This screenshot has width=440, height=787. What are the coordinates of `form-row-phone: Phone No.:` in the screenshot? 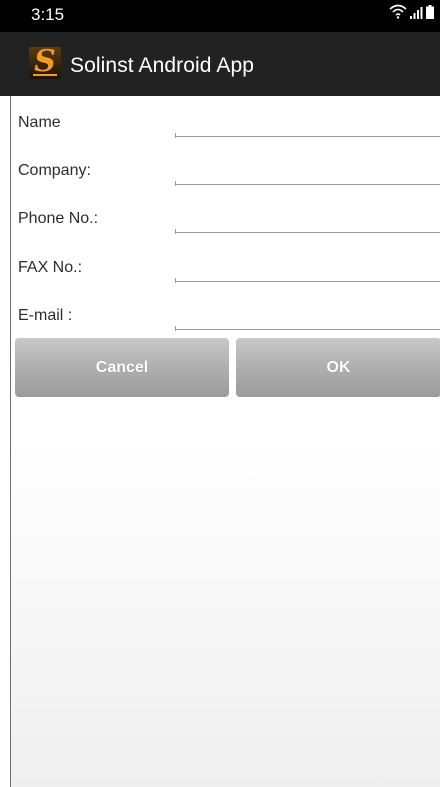 It's located at (225, 217).